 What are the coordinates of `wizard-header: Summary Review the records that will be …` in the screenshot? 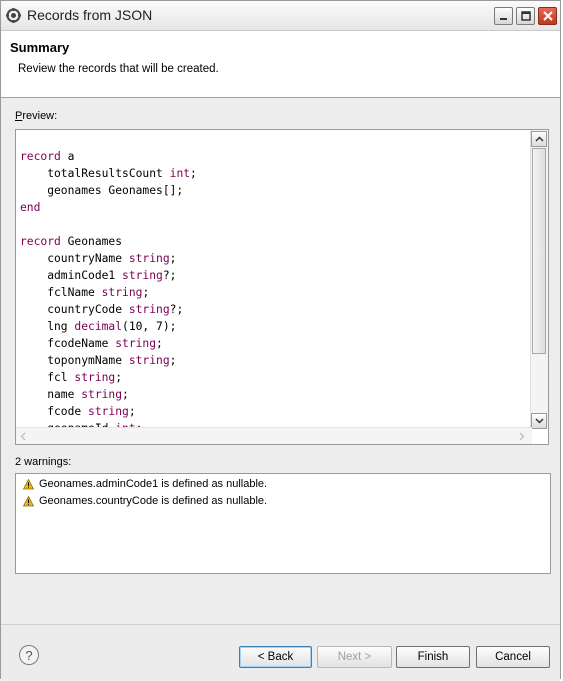 It's located at (280, 64).